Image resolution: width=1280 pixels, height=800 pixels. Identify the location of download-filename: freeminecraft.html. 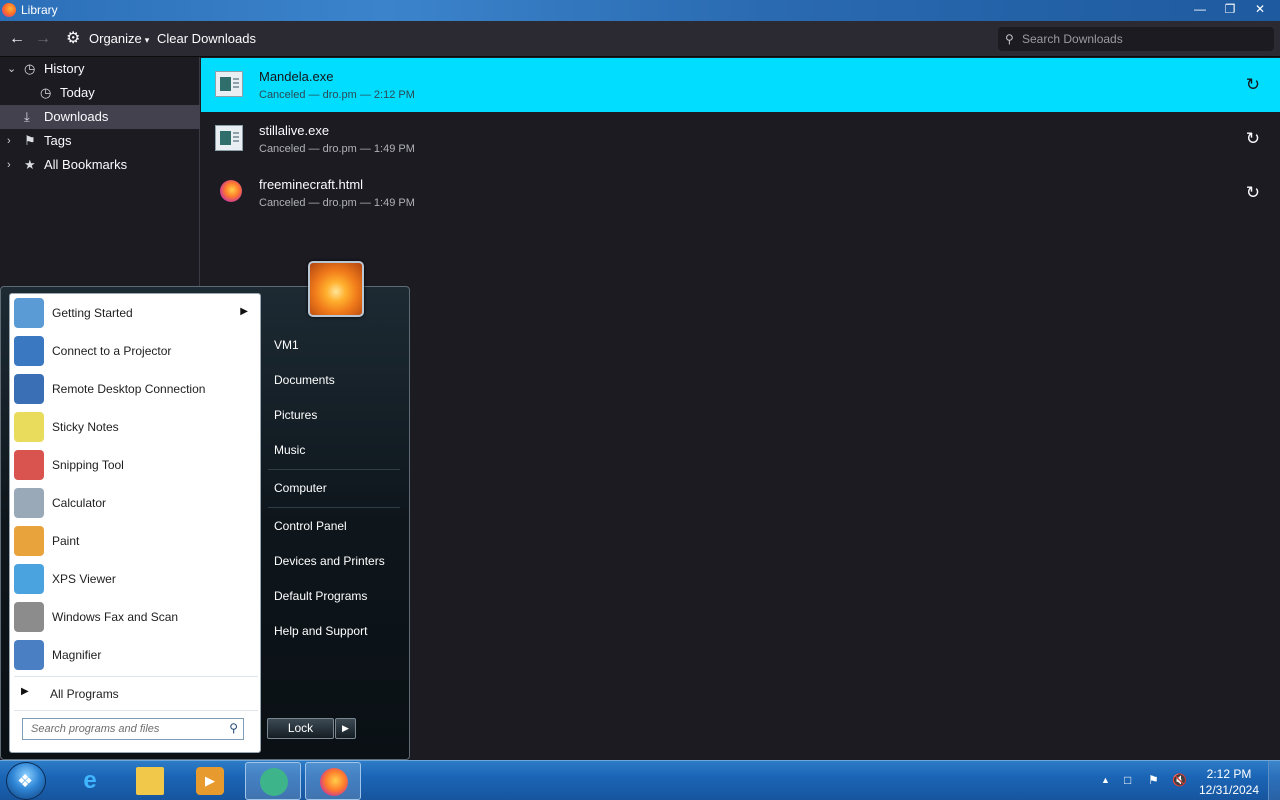
(311, 184).